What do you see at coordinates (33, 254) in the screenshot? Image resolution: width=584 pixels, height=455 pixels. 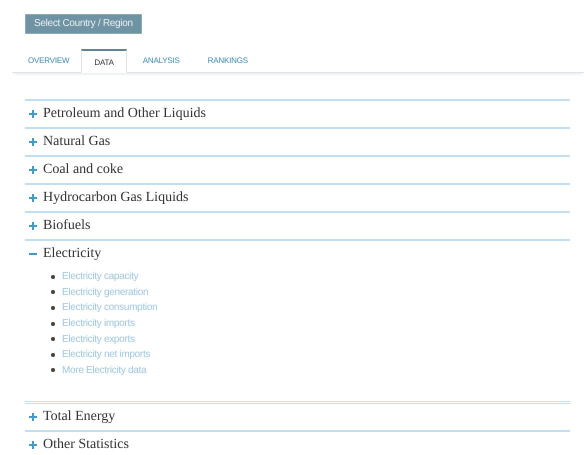 I see `minus-icon` at bounding box center [33, 254].